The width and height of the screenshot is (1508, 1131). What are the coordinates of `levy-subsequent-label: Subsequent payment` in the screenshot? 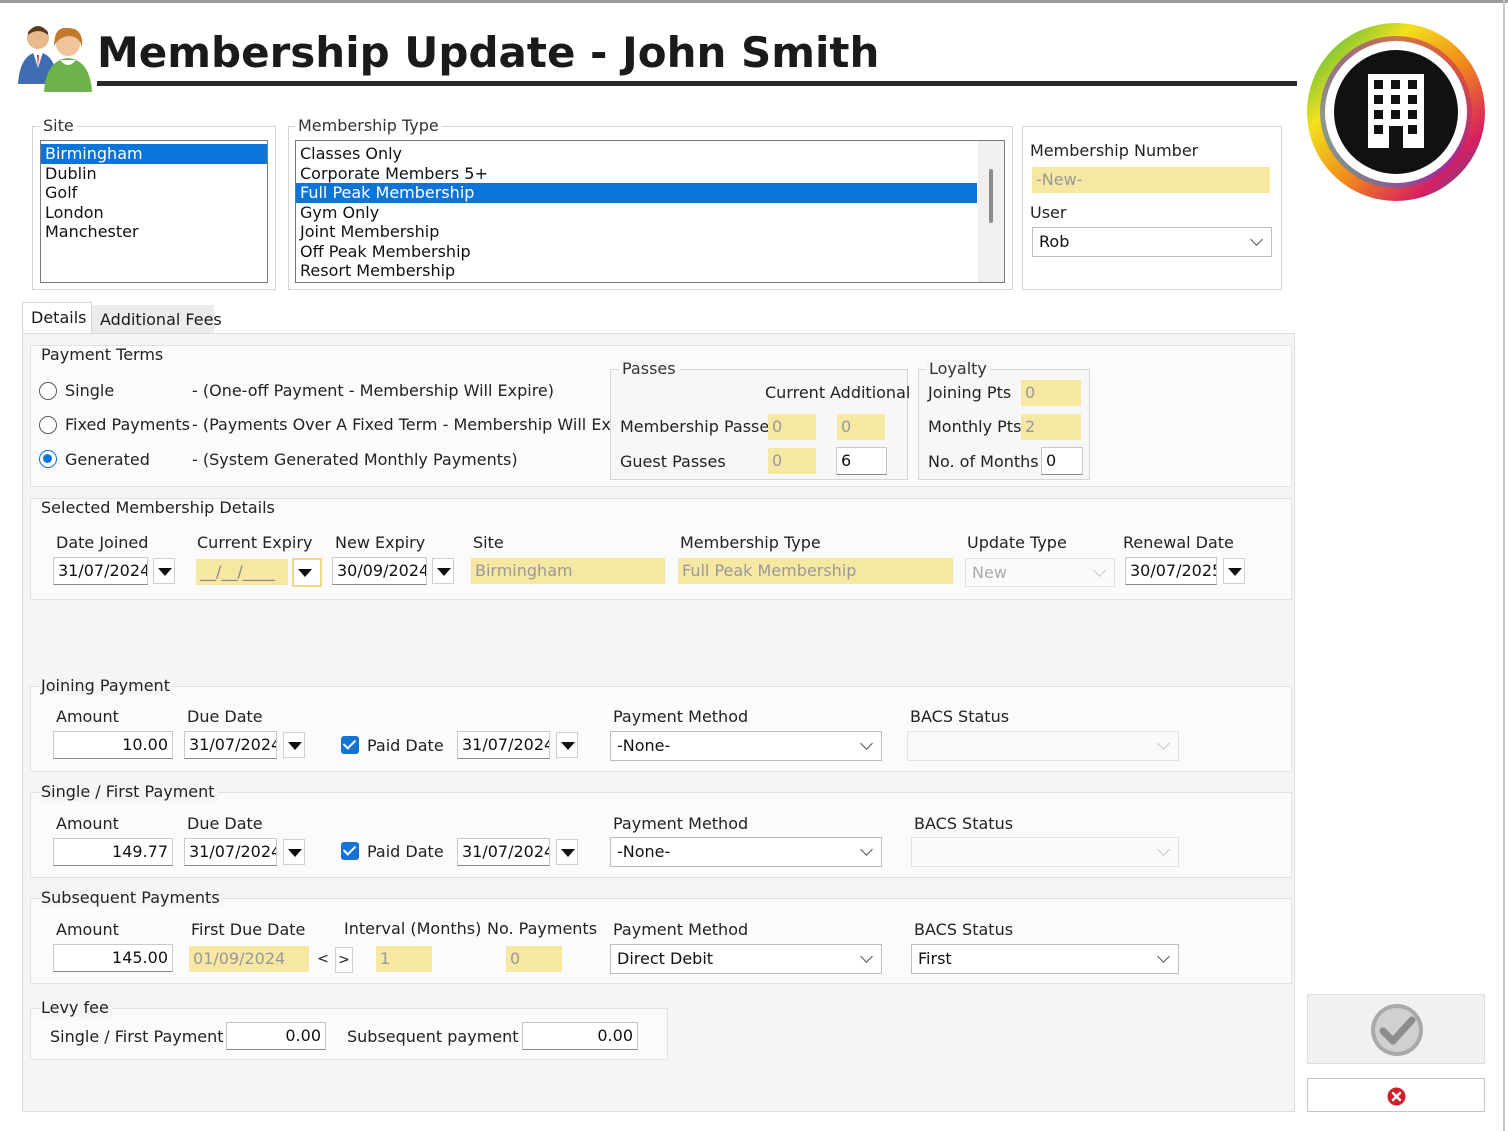 It's located at (433, 1036).